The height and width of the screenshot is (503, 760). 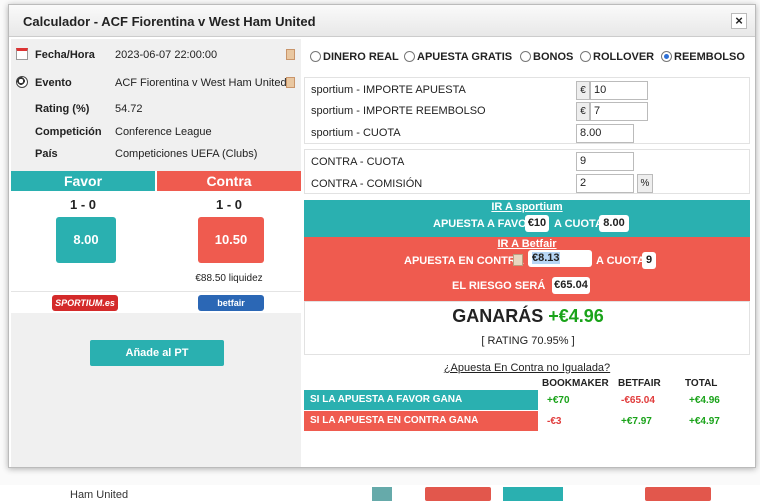 What do you see at coordinates (166, 55) in the screenshot?
I see `fecha-value: 2023-06-07 22:00:00` at bounding box center [166, 55].